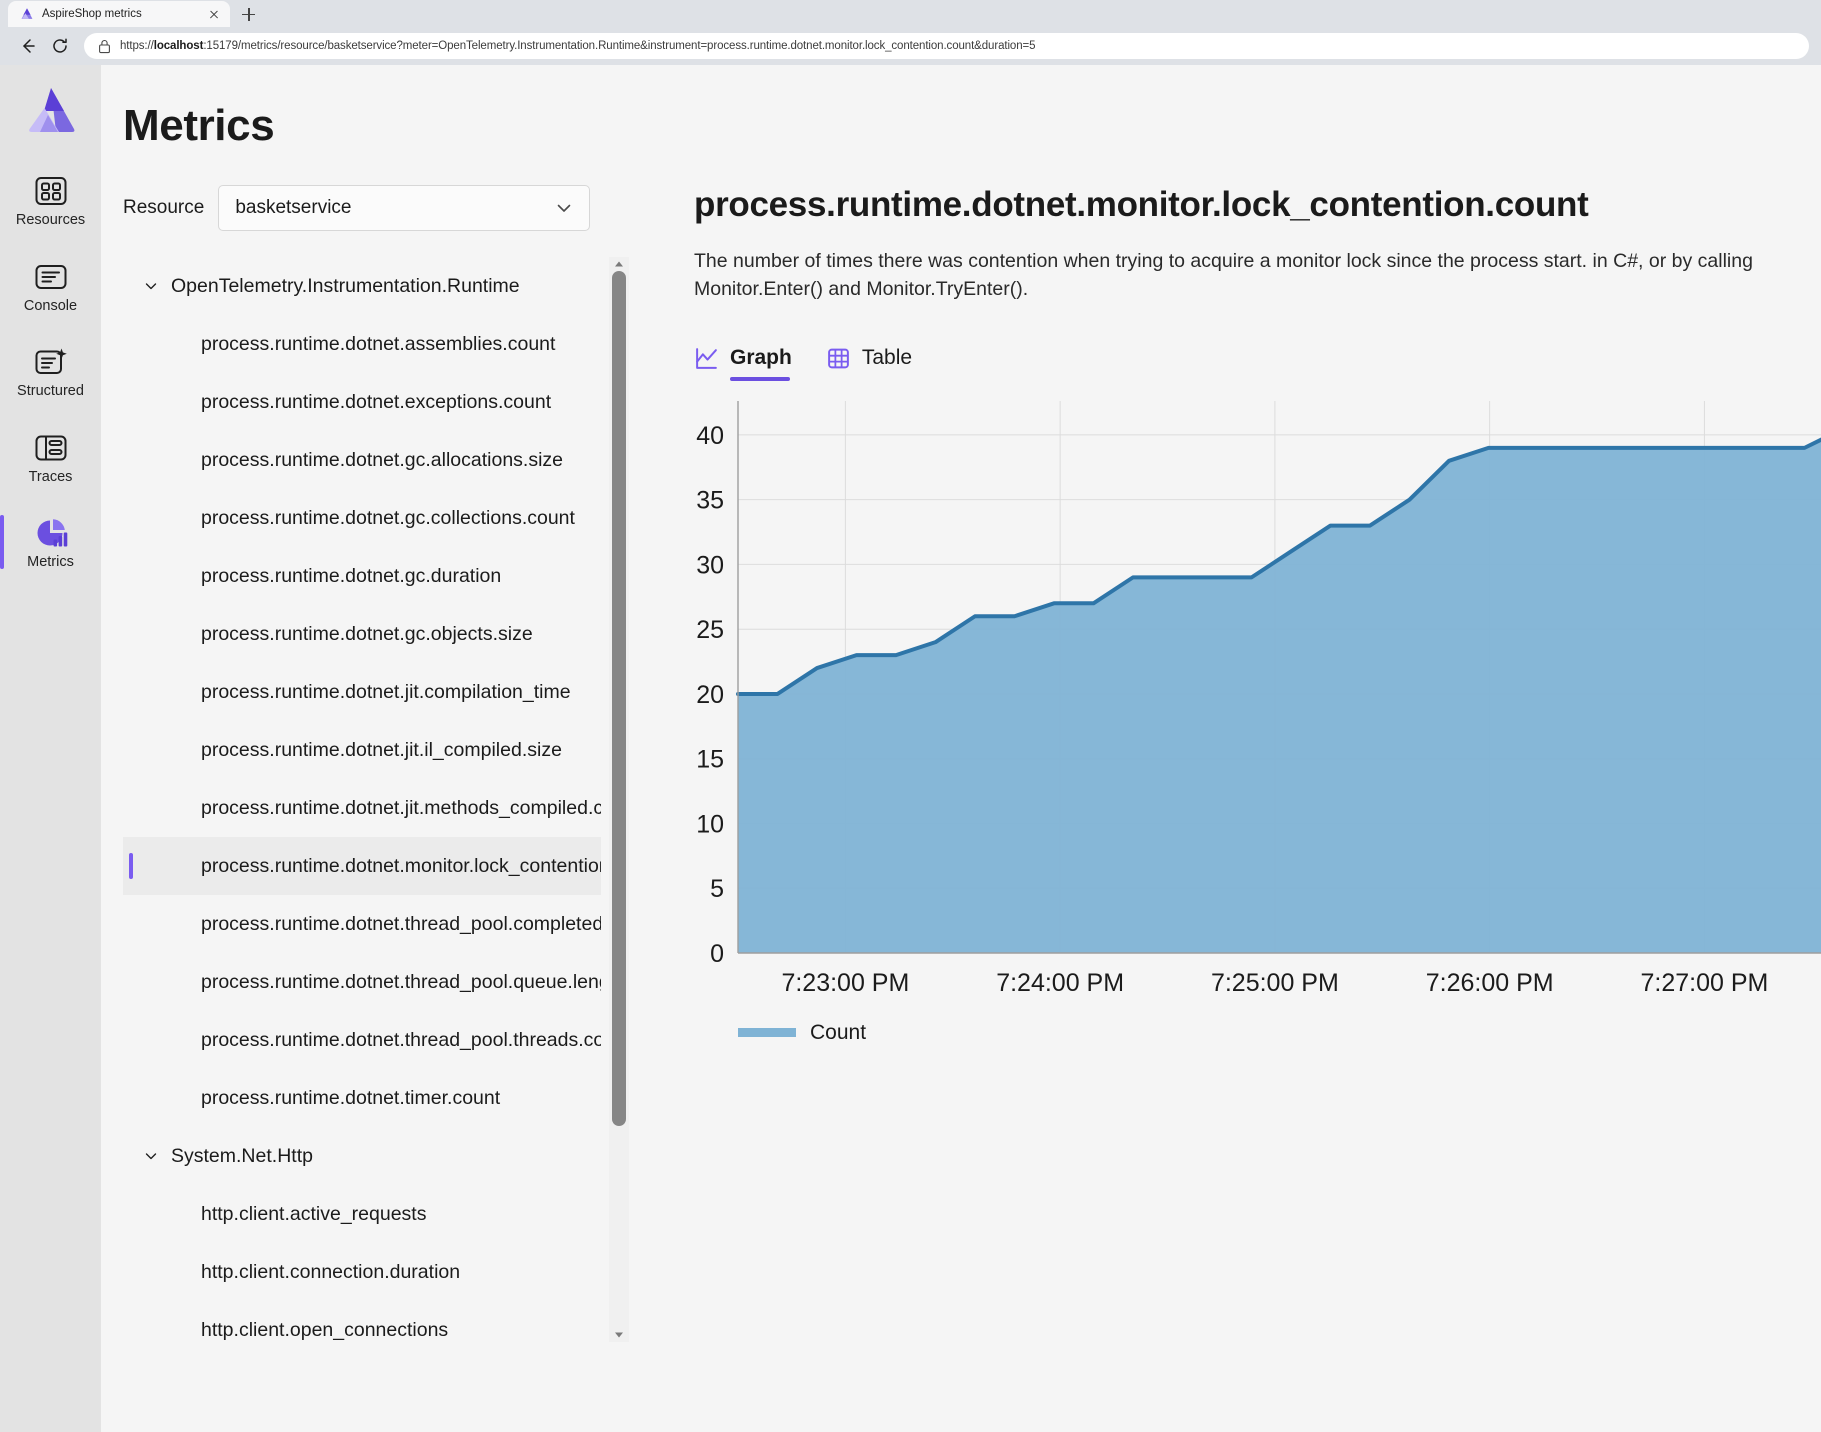  Describe the element at coordinates (362, 634) in the screenshot. I see `list-item: process.runtime.dotnet.gc.objects.size` at that location.